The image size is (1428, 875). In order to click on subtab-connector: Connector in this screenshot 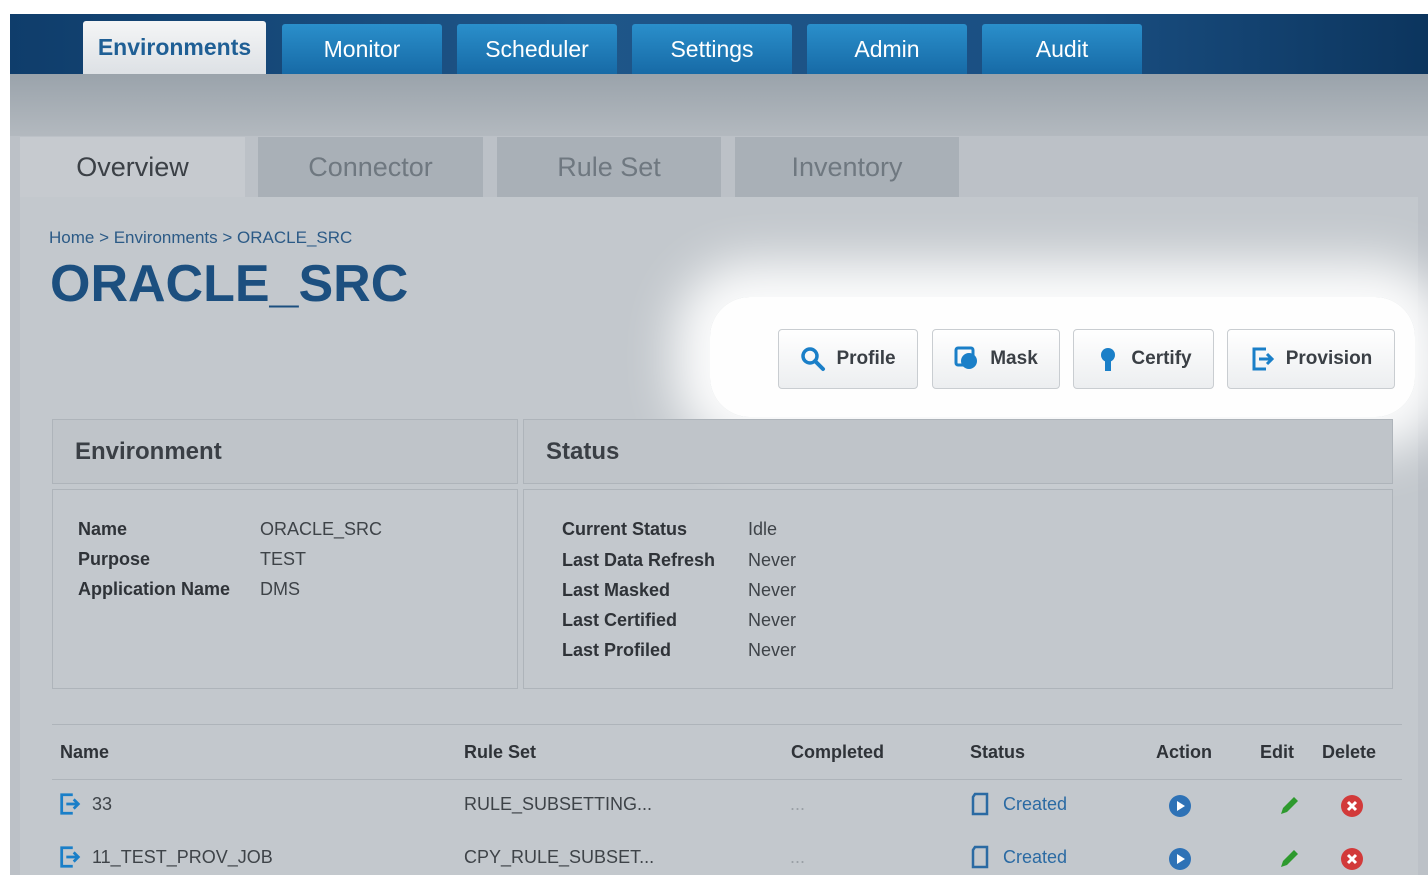, I will do `click(370, 167)`.